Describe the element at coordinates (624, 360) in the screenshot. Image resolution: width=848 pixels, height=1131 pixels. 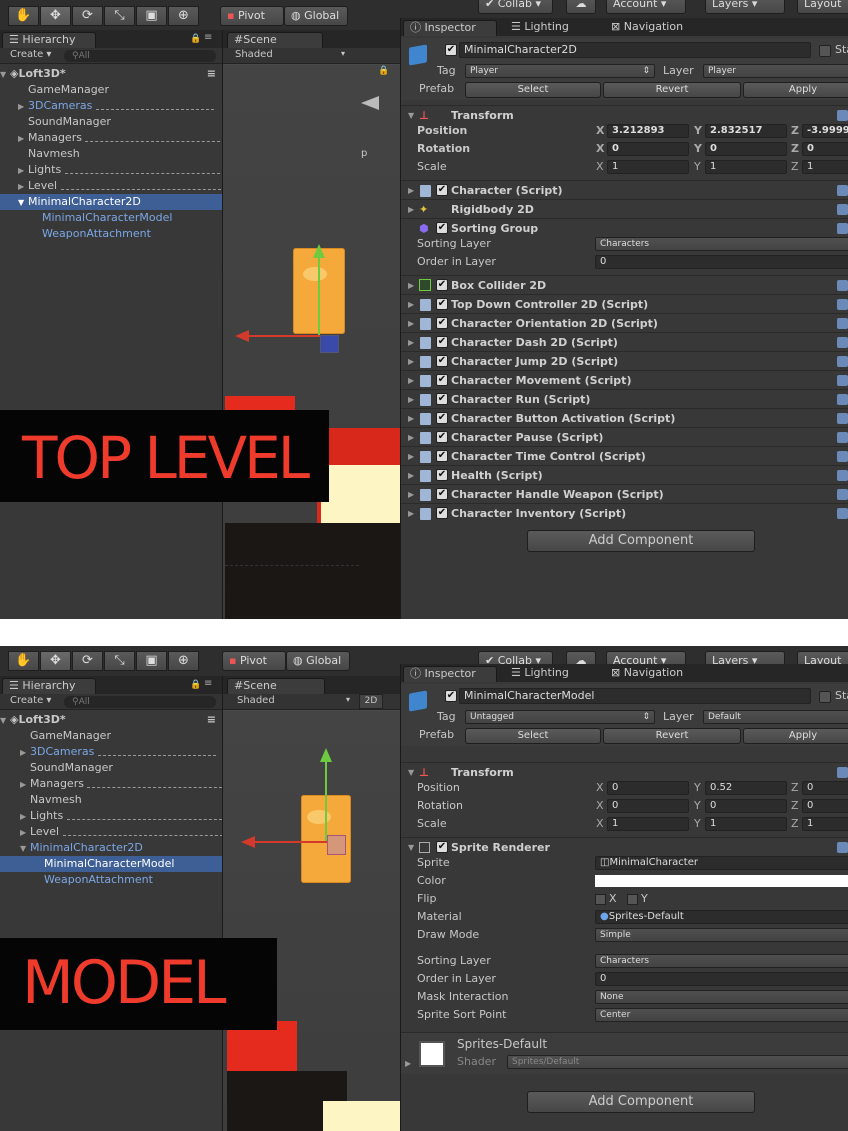
I see `component-header: ▶ ✔ Character Jump 2D (Script)` at that location.